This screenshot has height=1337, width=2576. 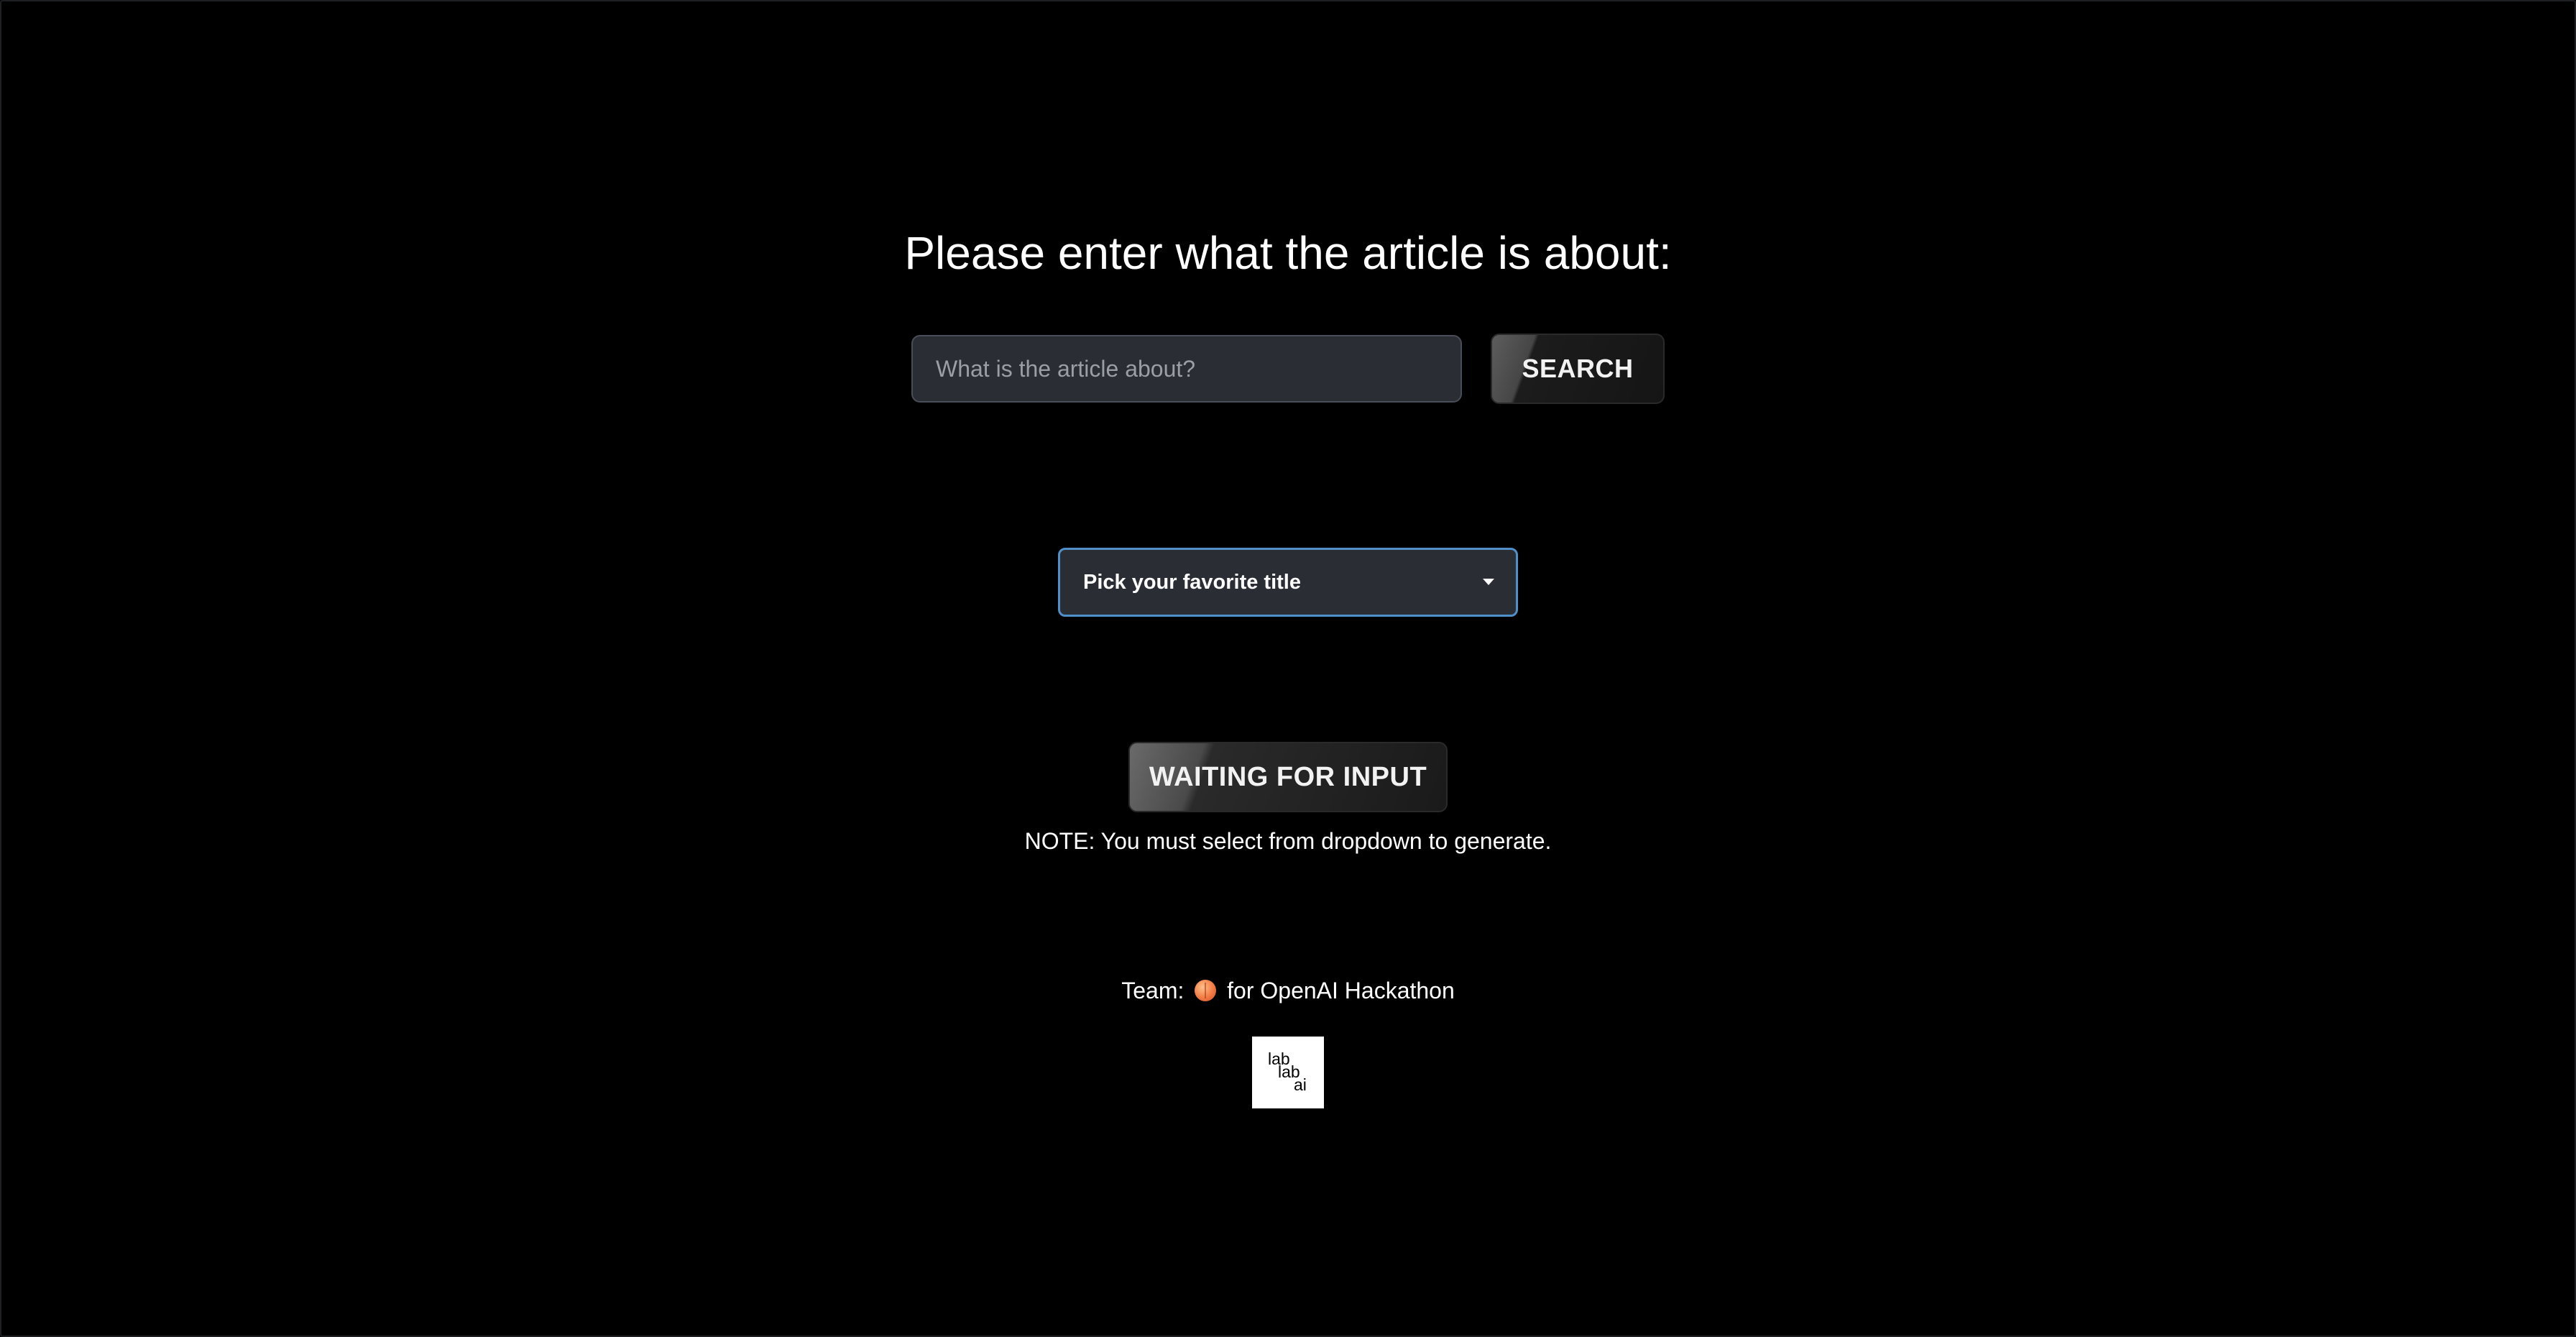 What do you see at coordinates (1156, 990) in the screenshot?
I see `team-prefix: Team:` at bounding box center [1156, 990].